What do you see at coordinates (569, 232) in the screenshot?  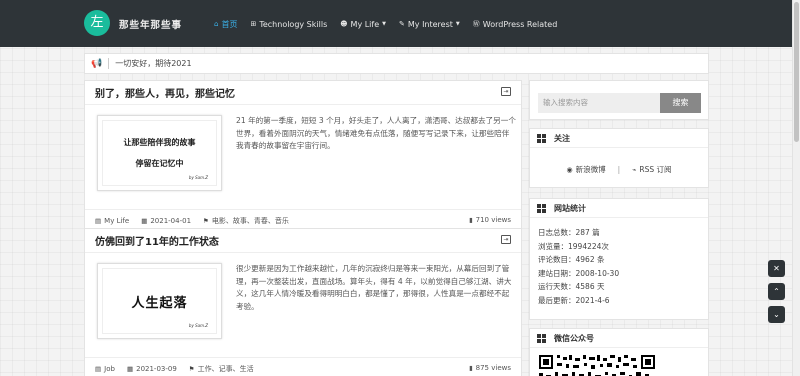 I see `stat-post-count: 日志总数：287 篇` at bounding box center [569, 232].